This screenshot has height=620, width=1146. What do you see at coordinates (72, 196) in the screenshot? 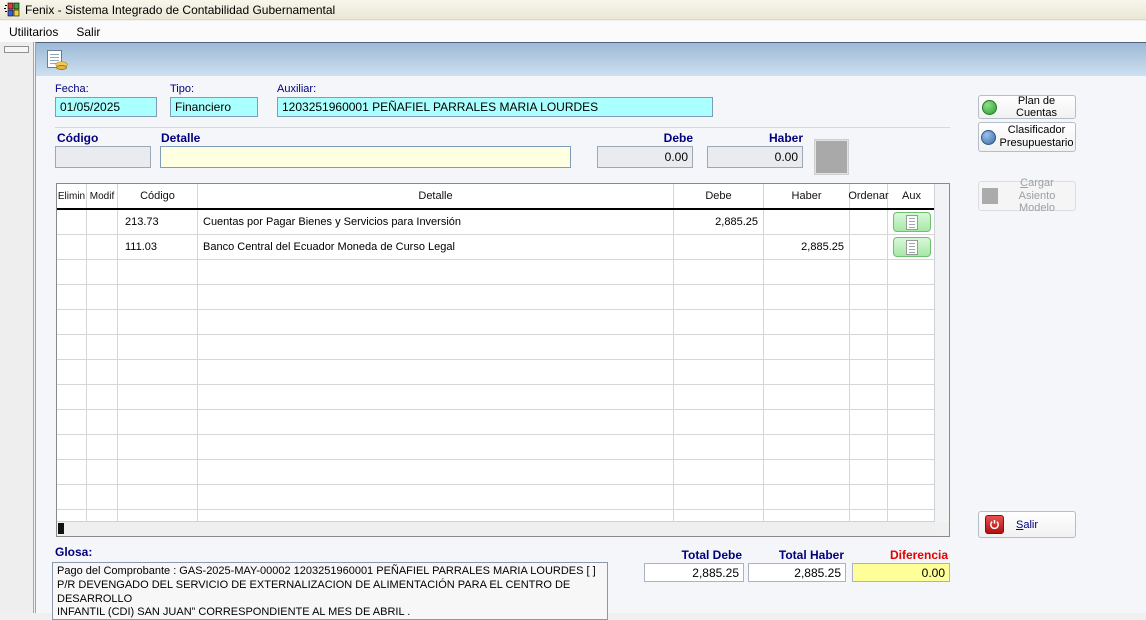
I see `grid-column-header: Elimin` at bounding box center [72, 196].